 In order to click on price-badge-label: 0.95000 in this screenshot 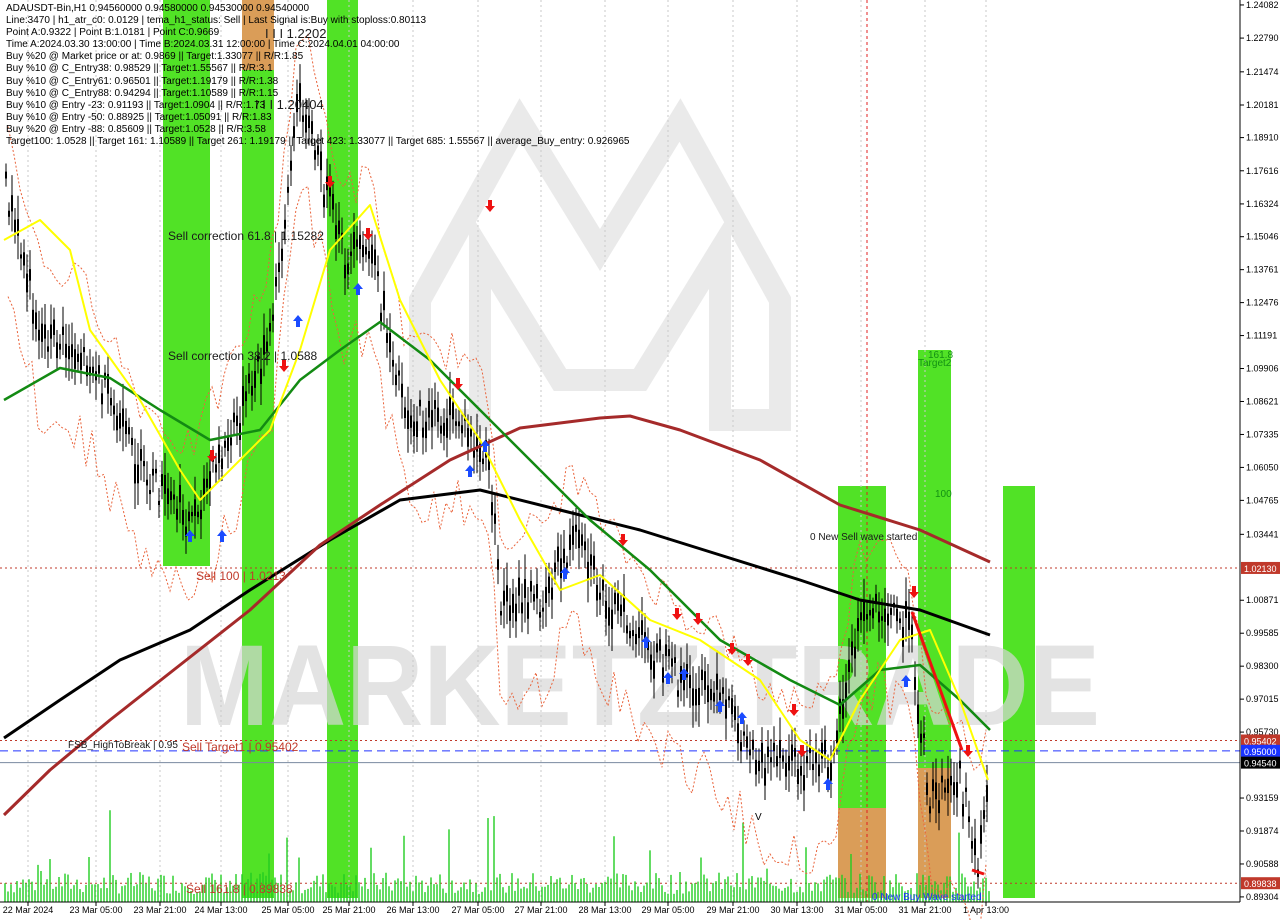, I will do `click(1260, 752)`.